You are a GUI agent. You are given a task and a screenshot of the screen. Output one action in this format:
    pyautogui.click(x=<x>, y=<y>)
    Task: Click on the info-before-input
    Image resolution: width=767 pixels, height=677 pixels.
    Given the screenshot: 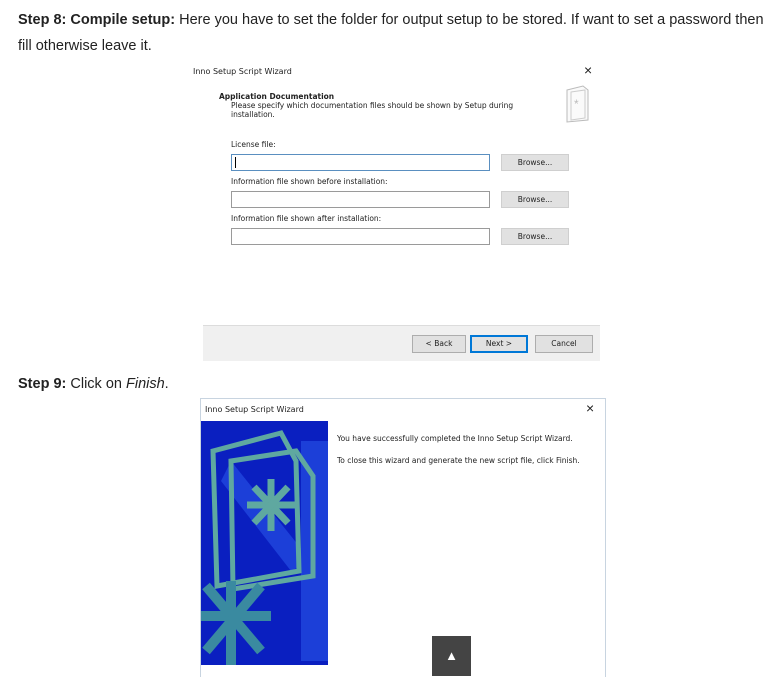 What is the action you would take?
    pyautogui.click(x=360, y=199)
    